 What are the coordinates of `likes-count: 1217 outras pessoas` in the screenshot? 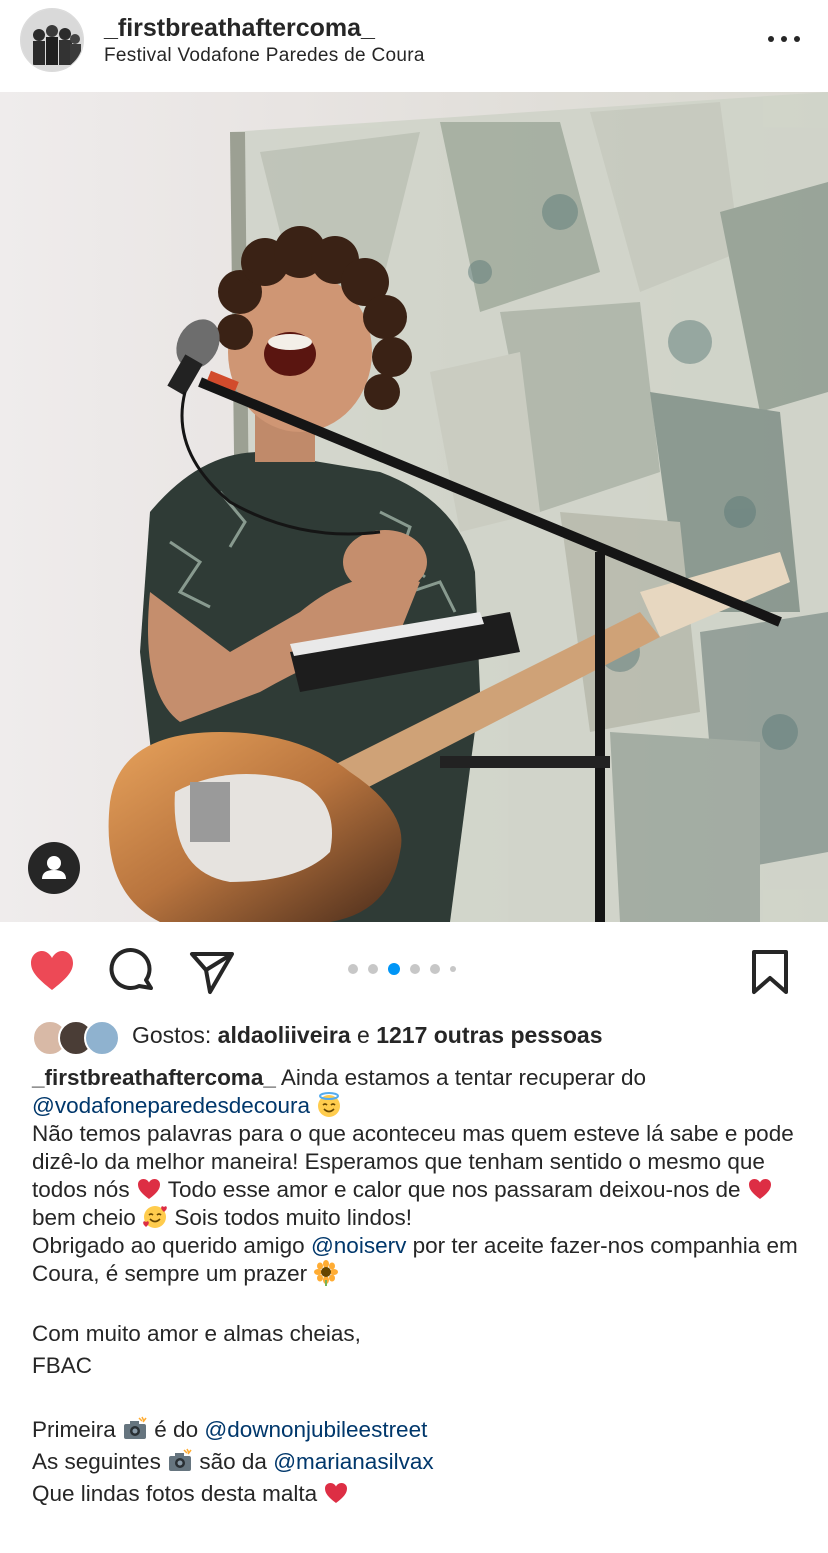 It's located at (489, 1035).